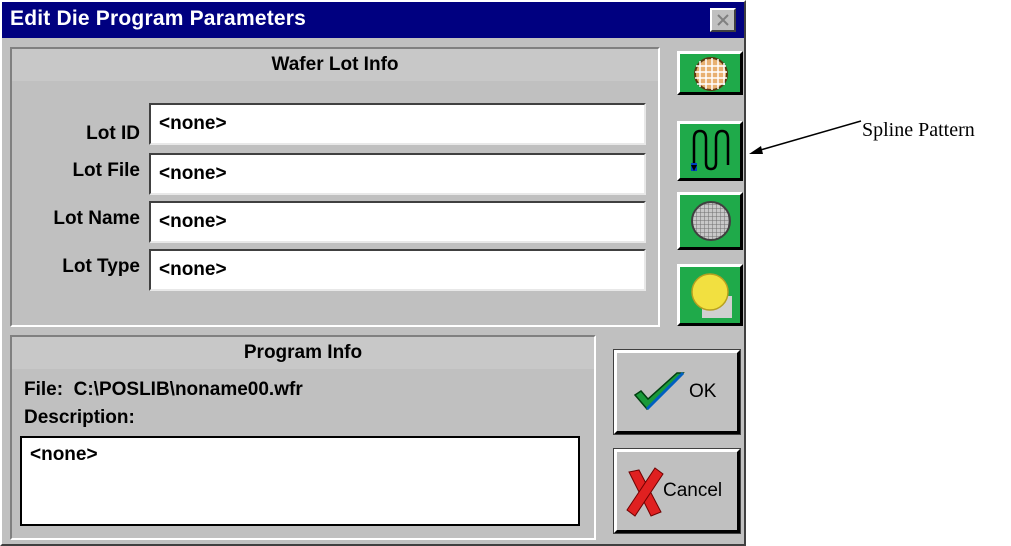 Image resolution: width=1011 pixels, height=546 pixels. Describe the element at coordinates (303, 353) in the screenshot. I see `program-info-header: Program Info` at that location.